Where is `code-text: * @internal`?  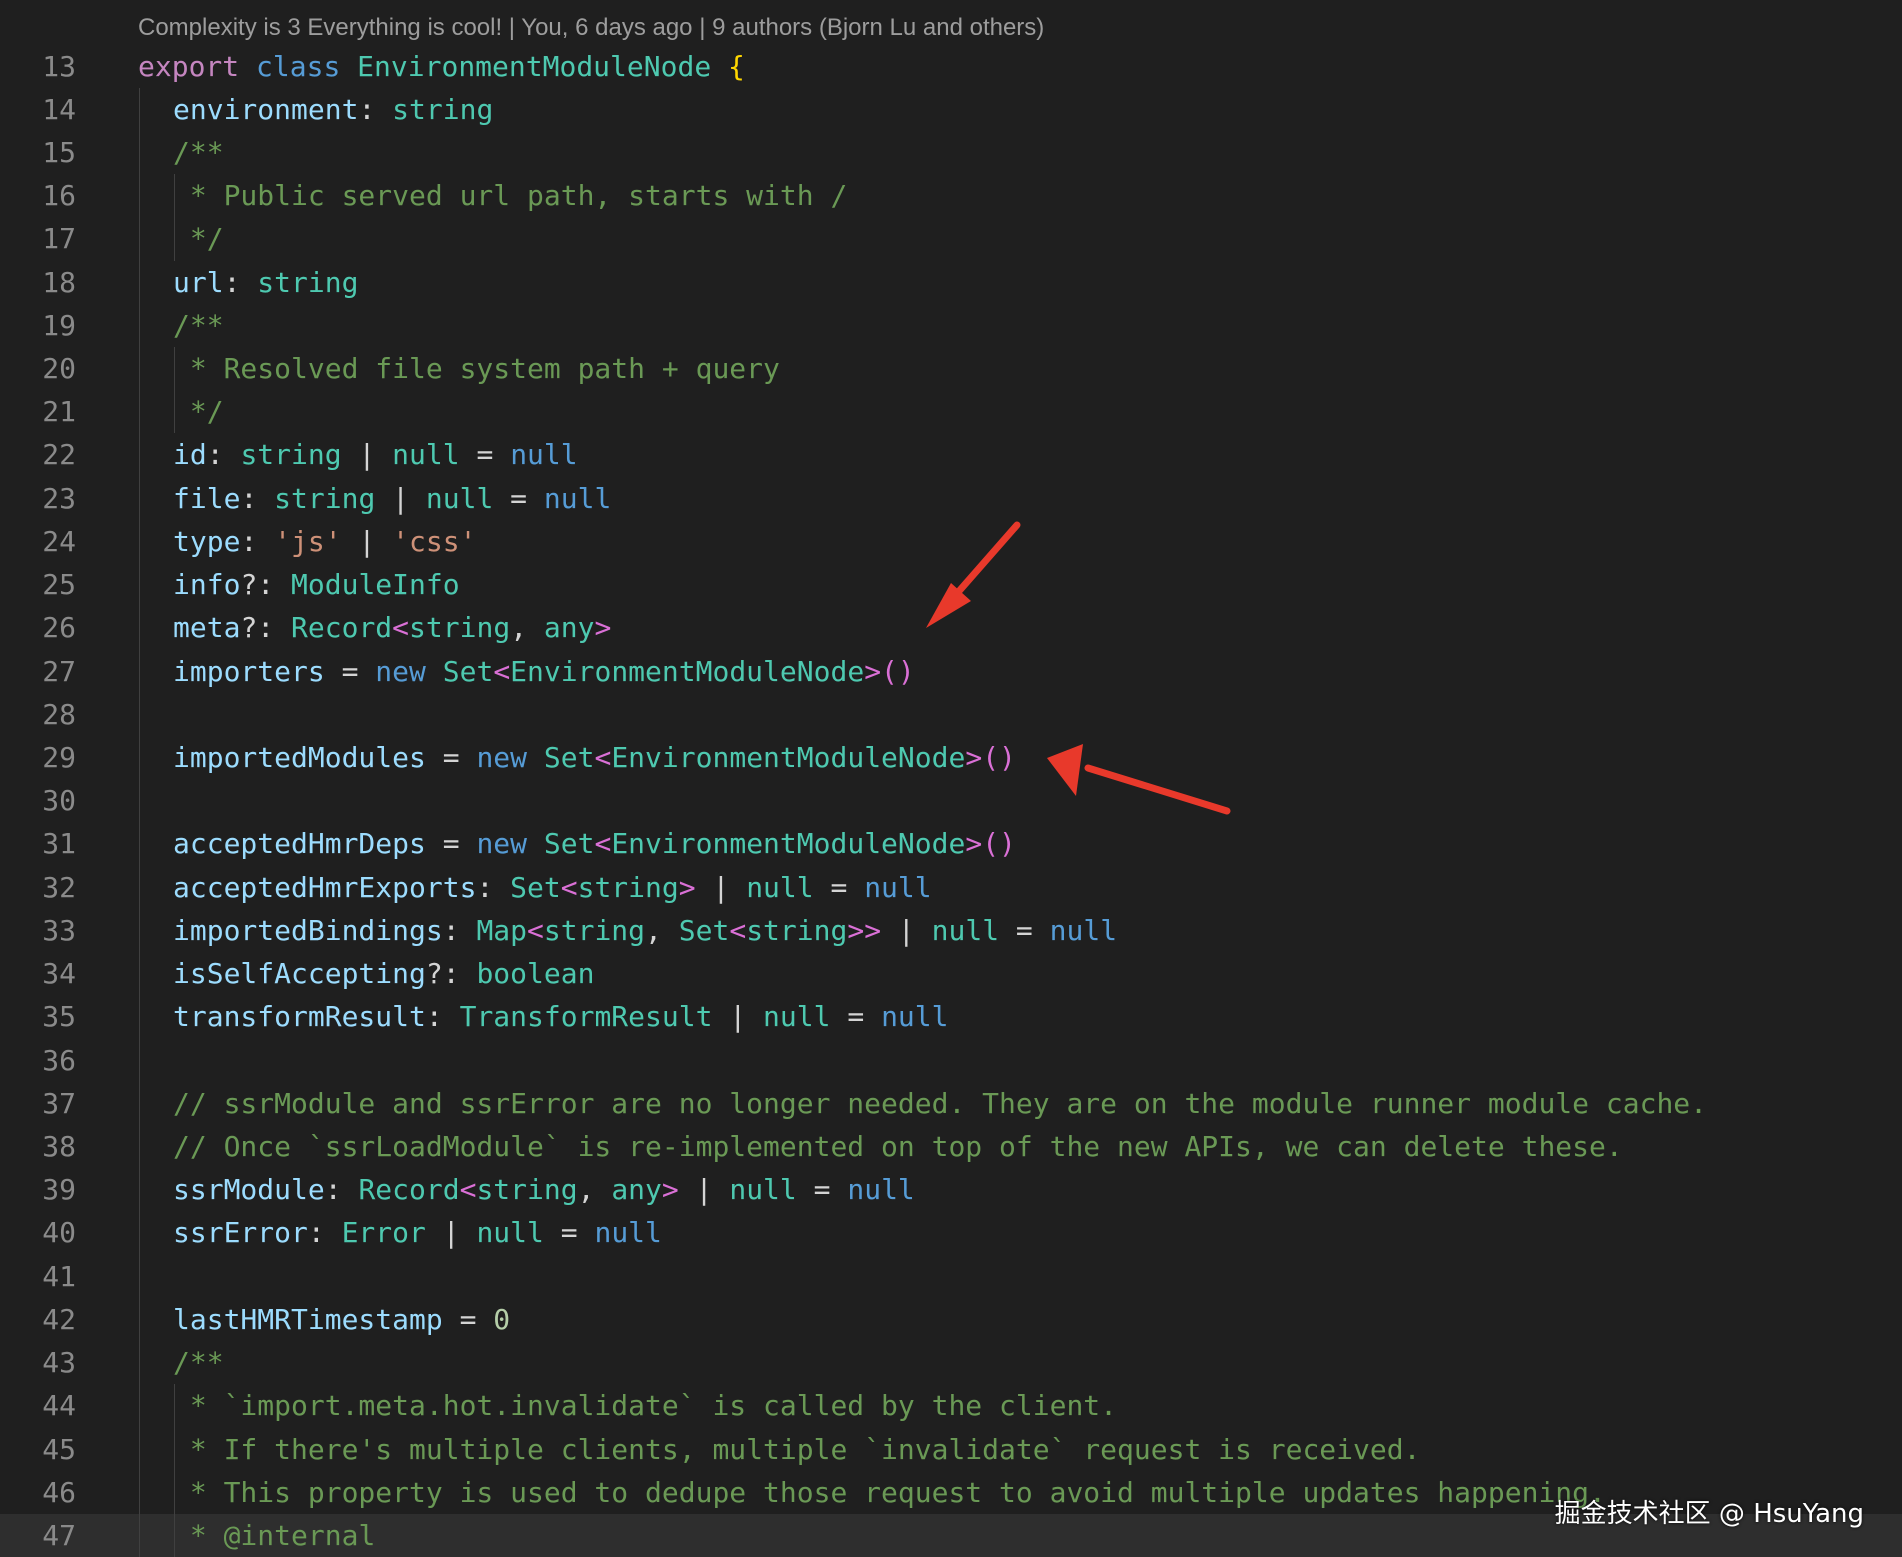 code-text: * @internal is located at coordinates (256, 1535).